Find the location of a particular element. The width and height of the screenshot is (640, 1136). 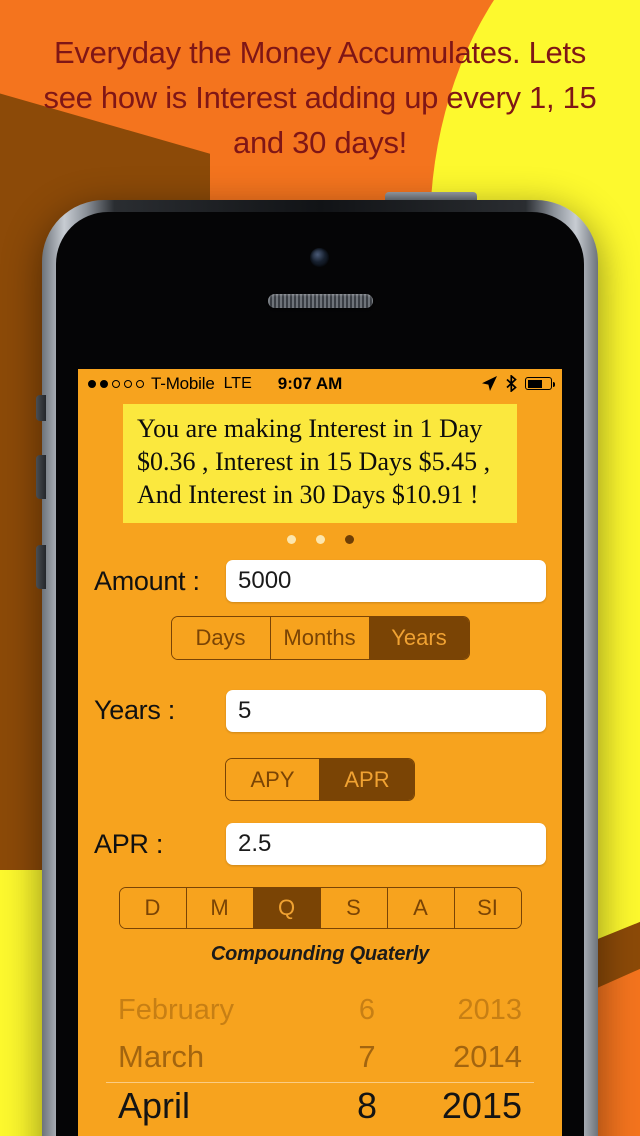

carrier-label: T-Mobile is located at coordinates (183, 383).